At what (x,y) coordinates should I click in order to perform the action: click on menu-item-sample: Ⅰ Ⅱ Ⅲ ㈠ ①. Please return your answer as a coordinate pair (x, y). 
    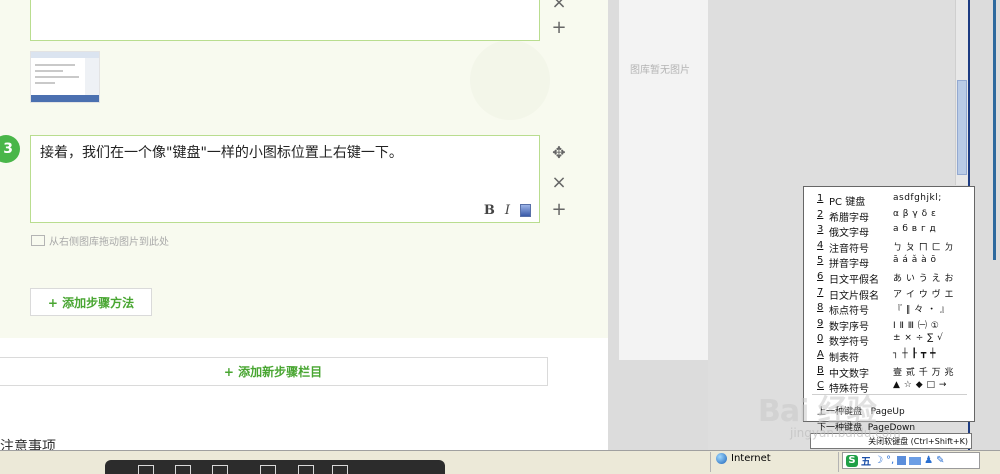
    Looking at the image, I should click on (916, 325).